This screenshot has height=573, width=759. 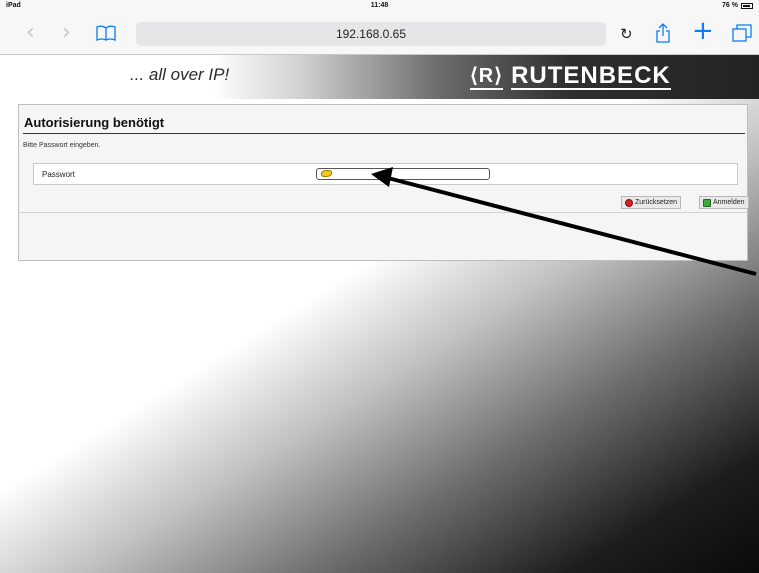 What do you see at coordinates (384, 133) in the screenshot?
I see `title-divider` at bounding box center [384, 133].